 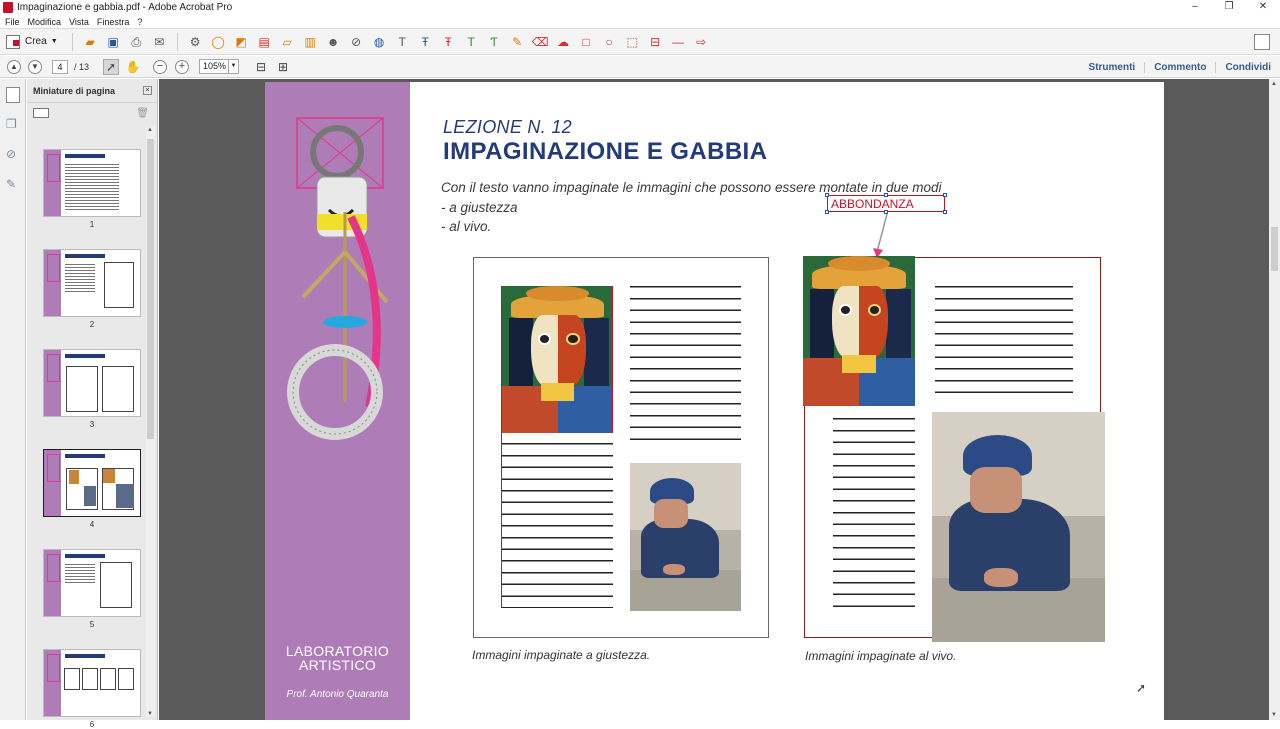 I want to click on close-button: ✕, so click(x=1263, y=7).